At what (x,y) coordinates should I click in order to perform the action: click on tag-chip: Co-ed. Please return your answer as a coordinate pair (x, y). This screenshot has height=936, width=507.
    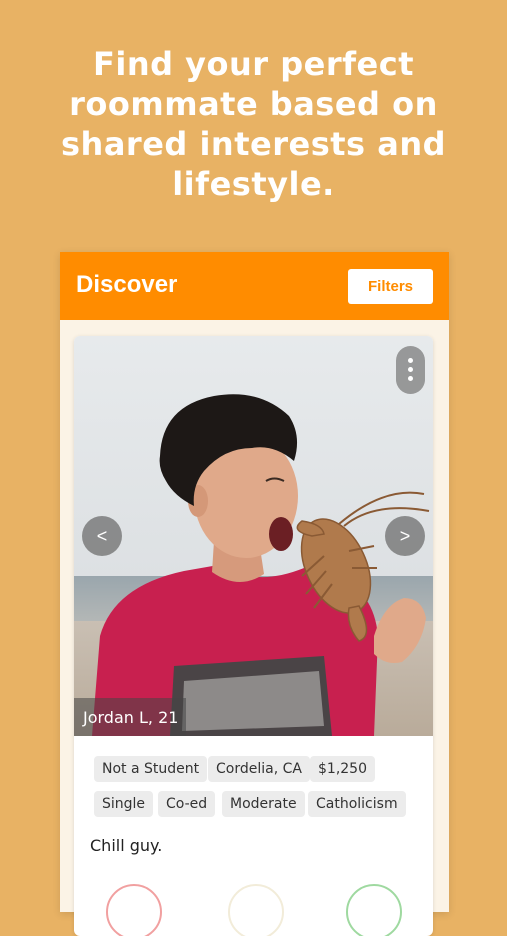
    Looking at the image, I should click on (187, 804).